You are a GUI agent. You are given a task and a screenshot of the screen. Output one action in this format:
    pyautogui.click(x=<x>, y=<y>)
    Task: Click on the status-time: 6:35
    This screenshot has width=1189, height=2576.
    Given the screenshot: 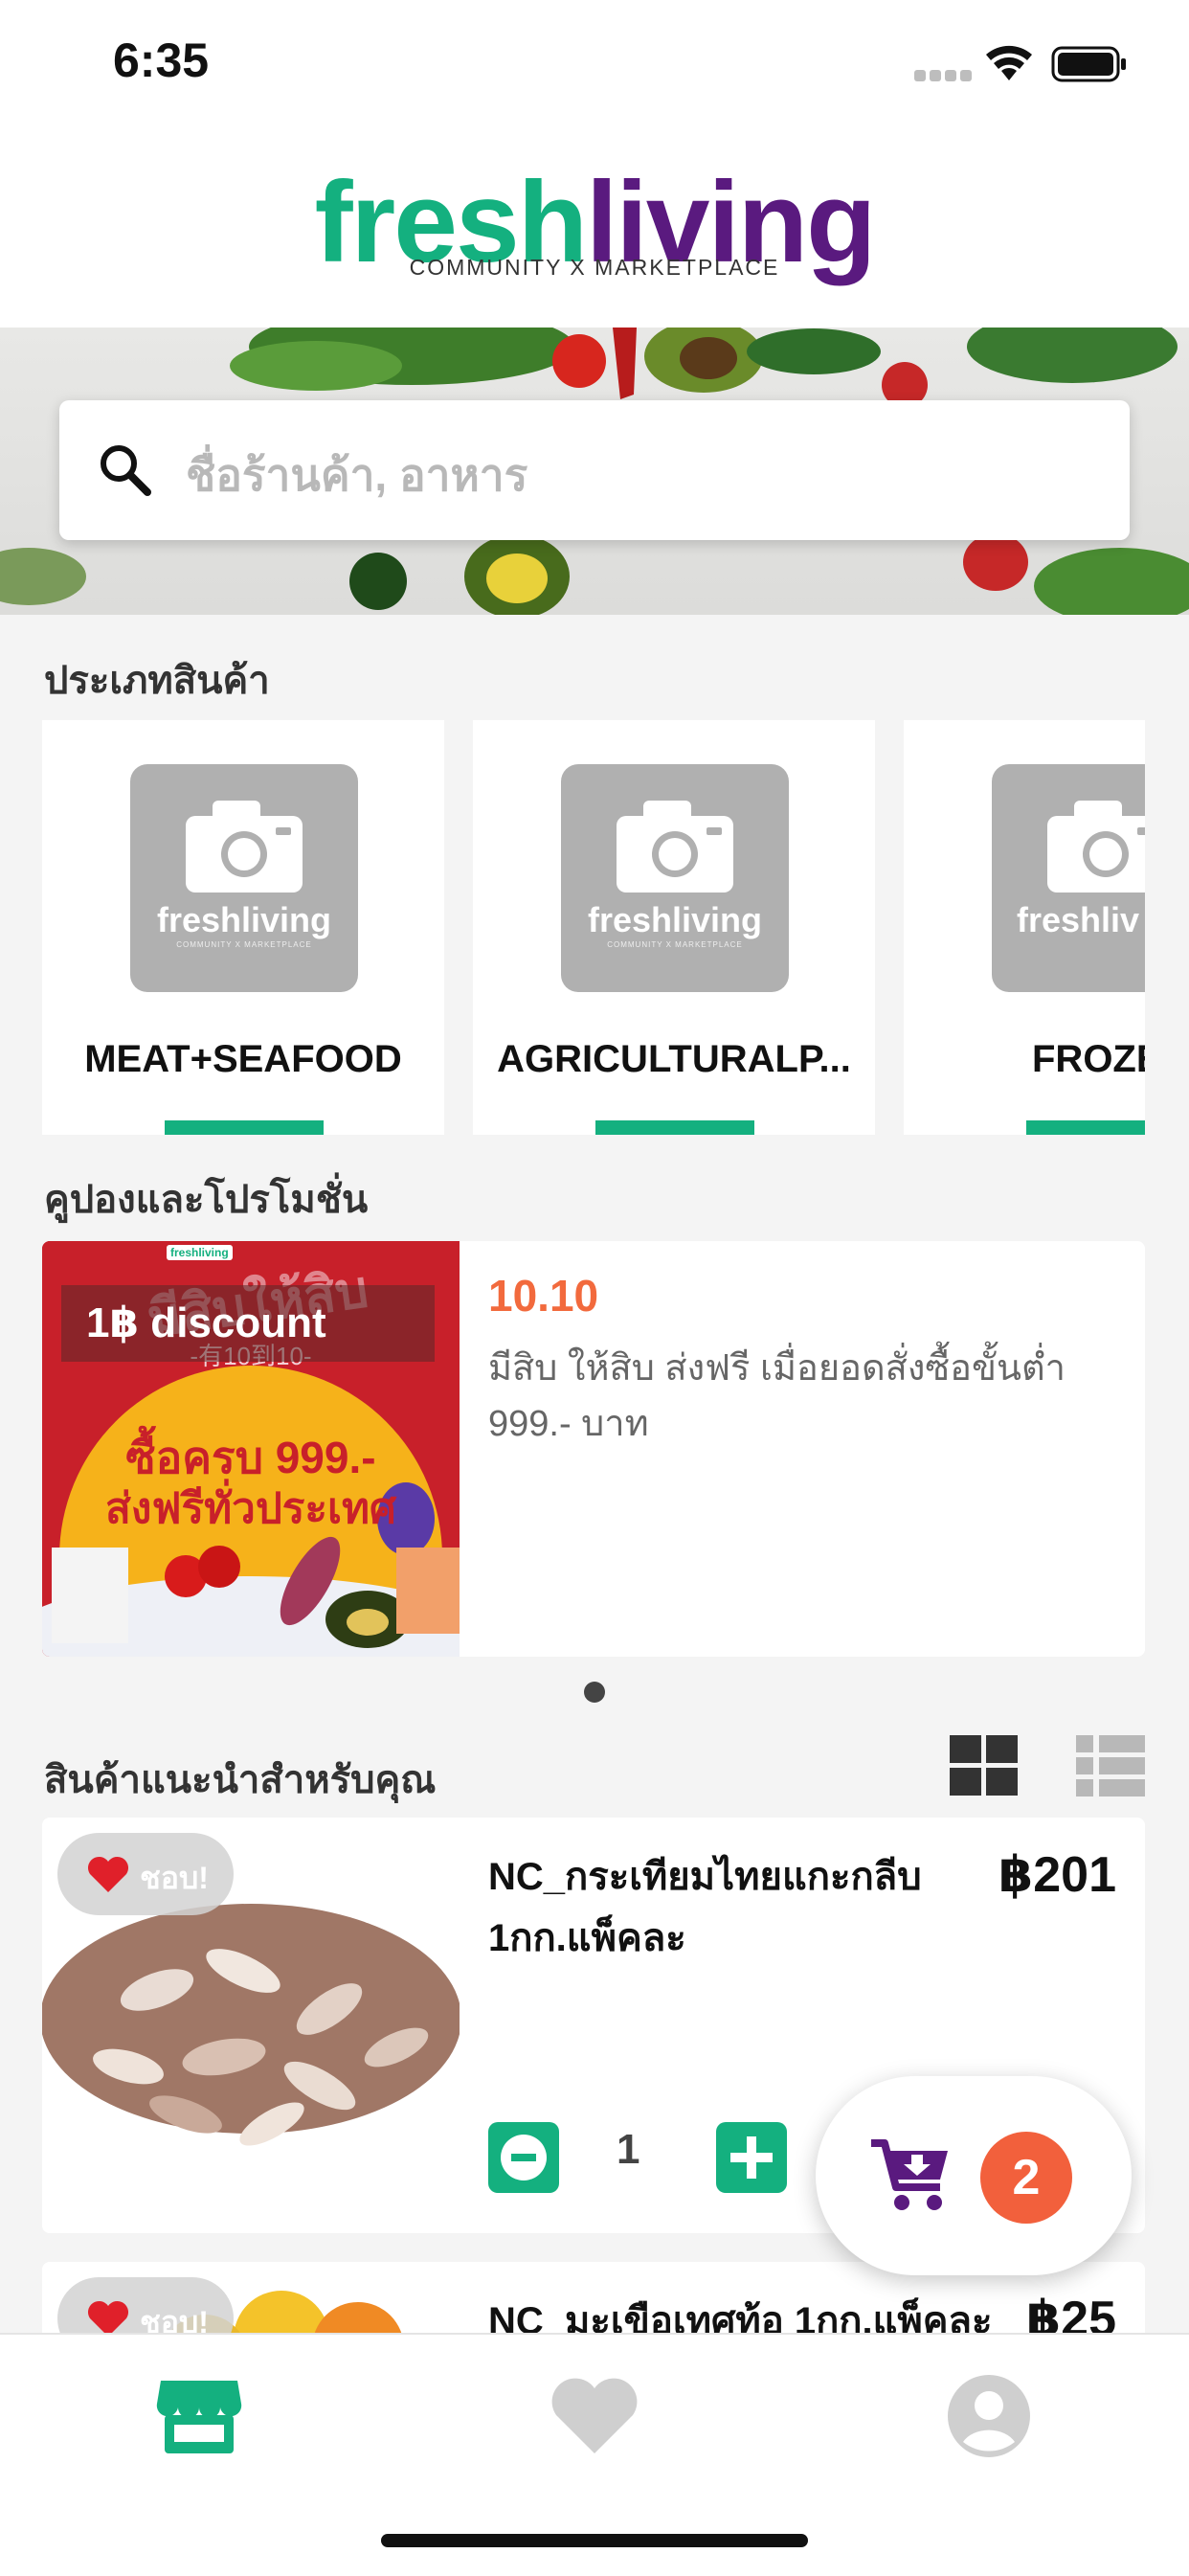 What is the action you would take?
    pyautogui.click(x=161, y=60)
    